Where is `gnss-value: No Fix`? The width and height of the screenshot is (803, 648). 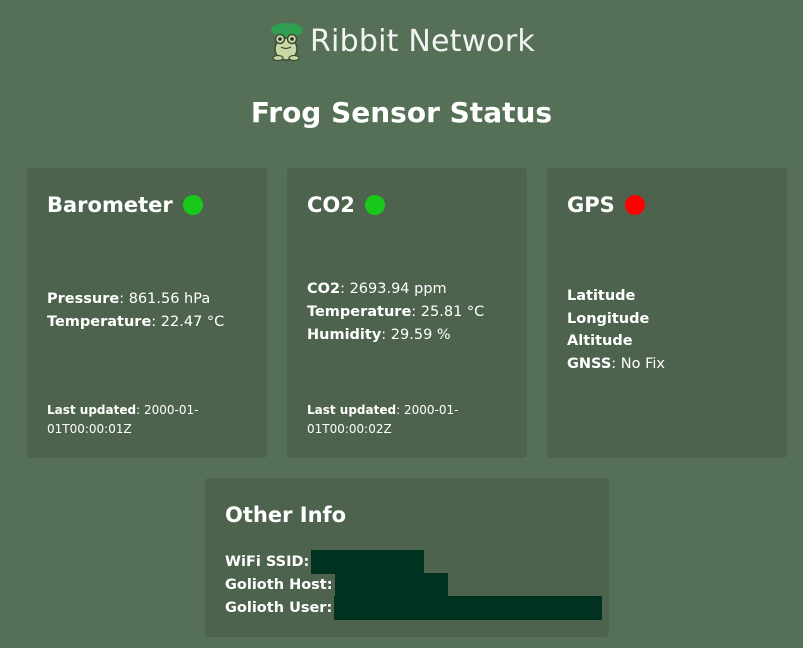 gnss-value: No Fix is located at coordinates (643, 363).